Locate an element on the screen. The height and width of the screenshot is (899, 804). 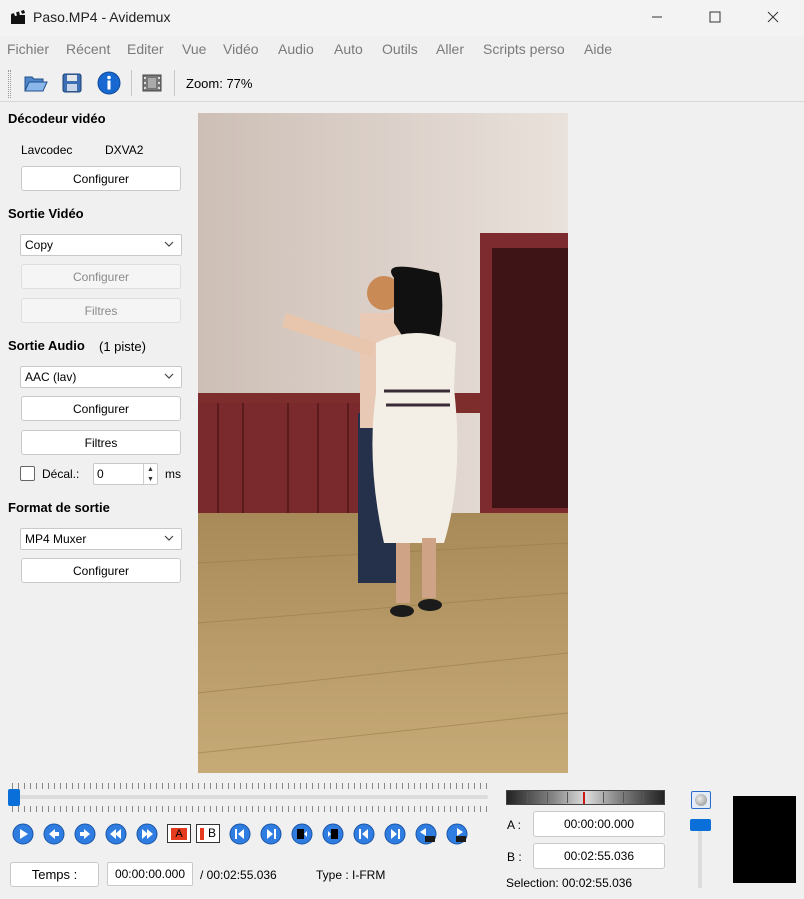
audio-meter is located at coordinates (585, 797).